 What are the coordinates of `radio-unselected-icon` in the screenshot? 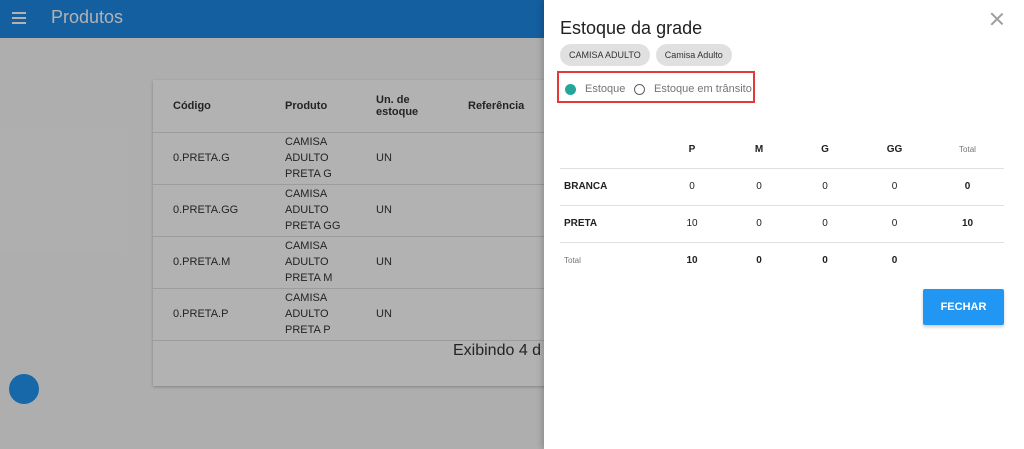 It's located at (639, 89).